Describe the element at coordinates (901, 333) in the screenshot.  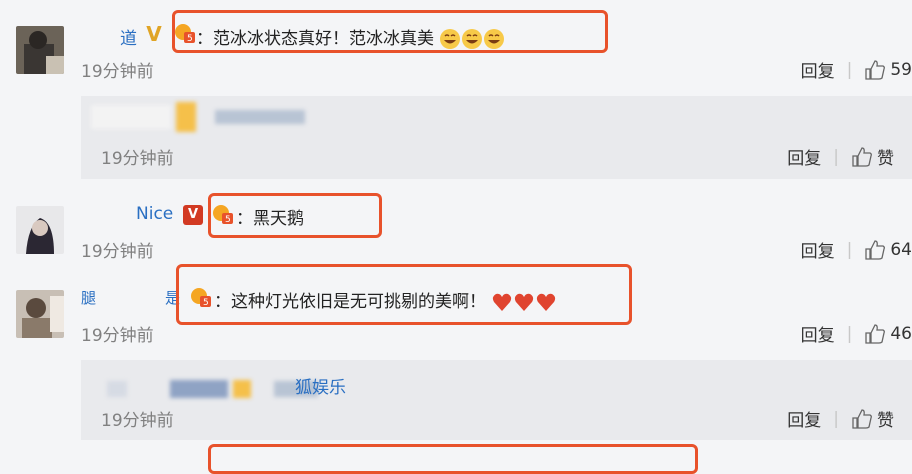
I see `like-count: 46` at that location.